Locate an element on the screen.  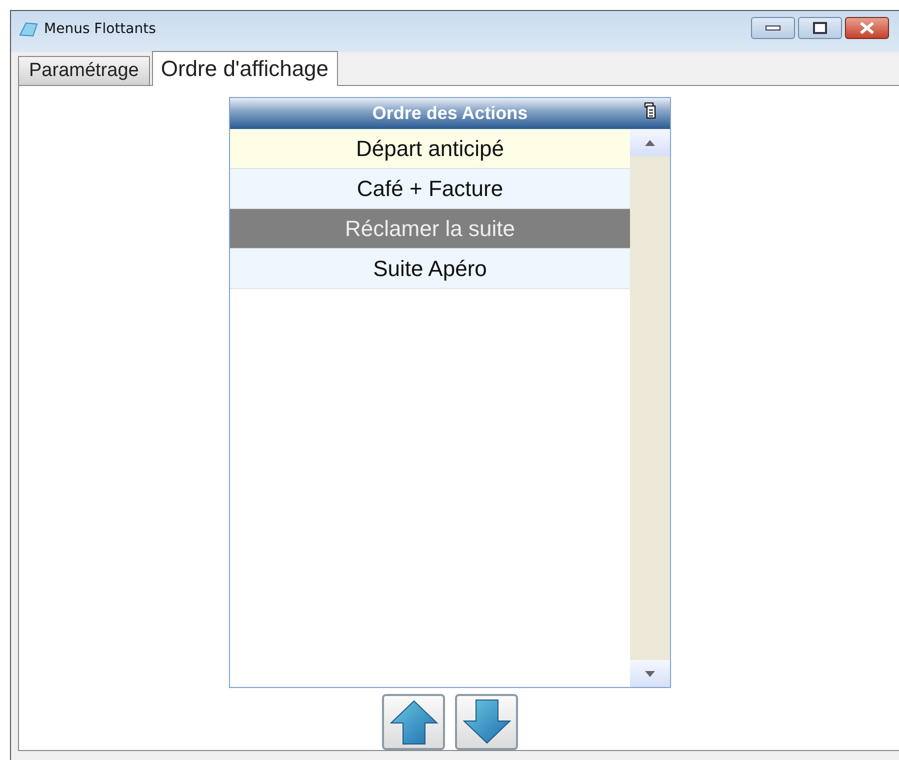
scrollbar is located at coordinates (650, 408).